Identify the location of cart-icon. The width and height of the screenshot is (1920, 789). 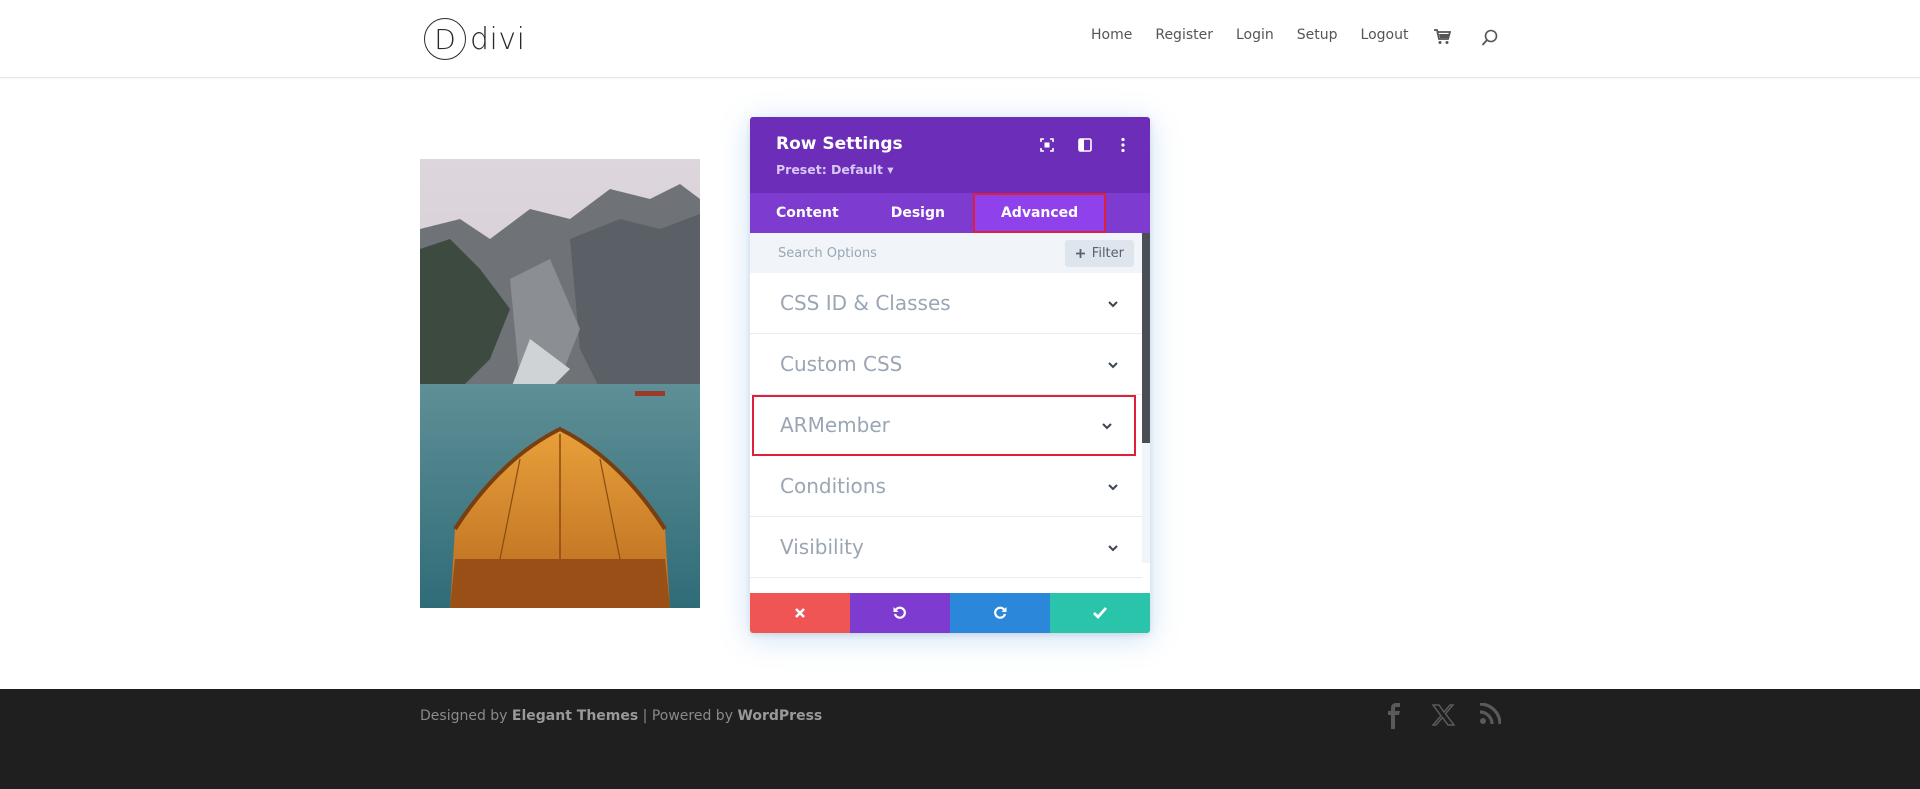
(1442, 37).